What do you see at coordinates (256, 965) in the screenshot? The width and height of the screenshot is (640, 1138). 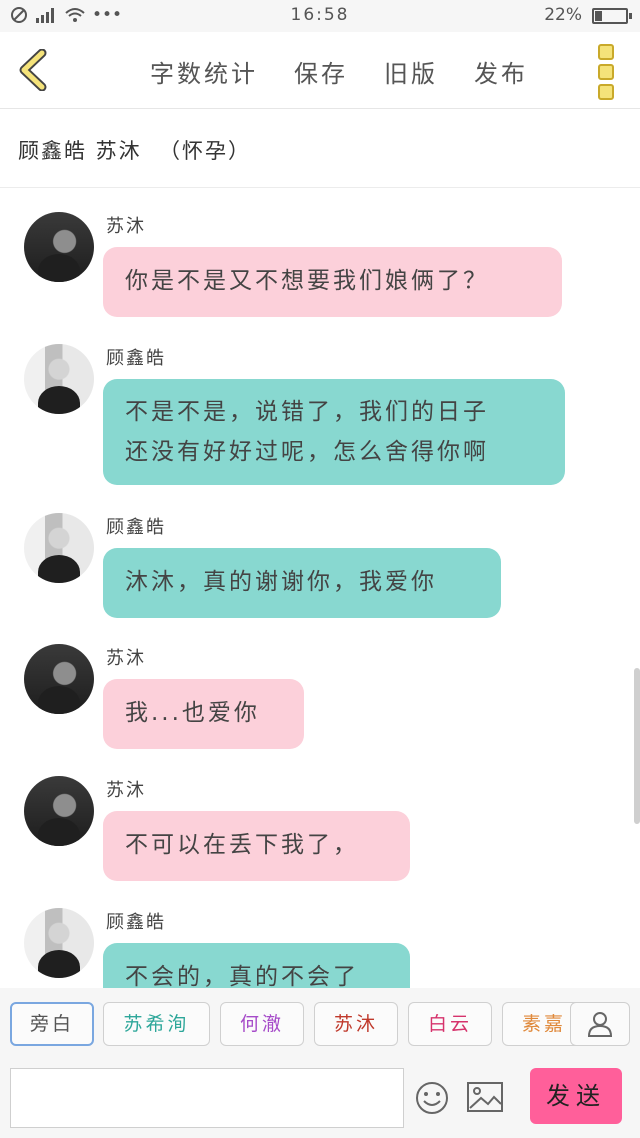 I see `message-bubble: 不会的，真的不会了` at bounding box center [256, 965].